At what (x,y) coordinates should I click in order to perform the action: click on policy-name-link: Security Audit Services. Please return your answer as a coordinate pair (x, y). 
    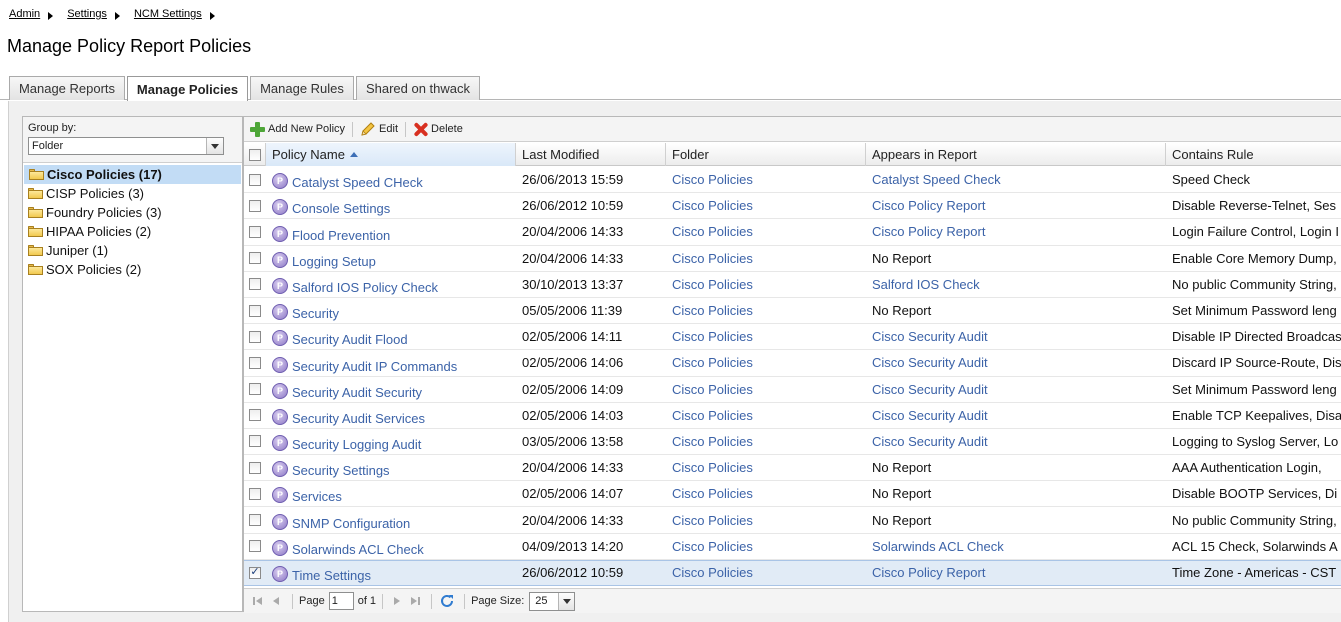
    Looking at the image, I should click on (358, 418).